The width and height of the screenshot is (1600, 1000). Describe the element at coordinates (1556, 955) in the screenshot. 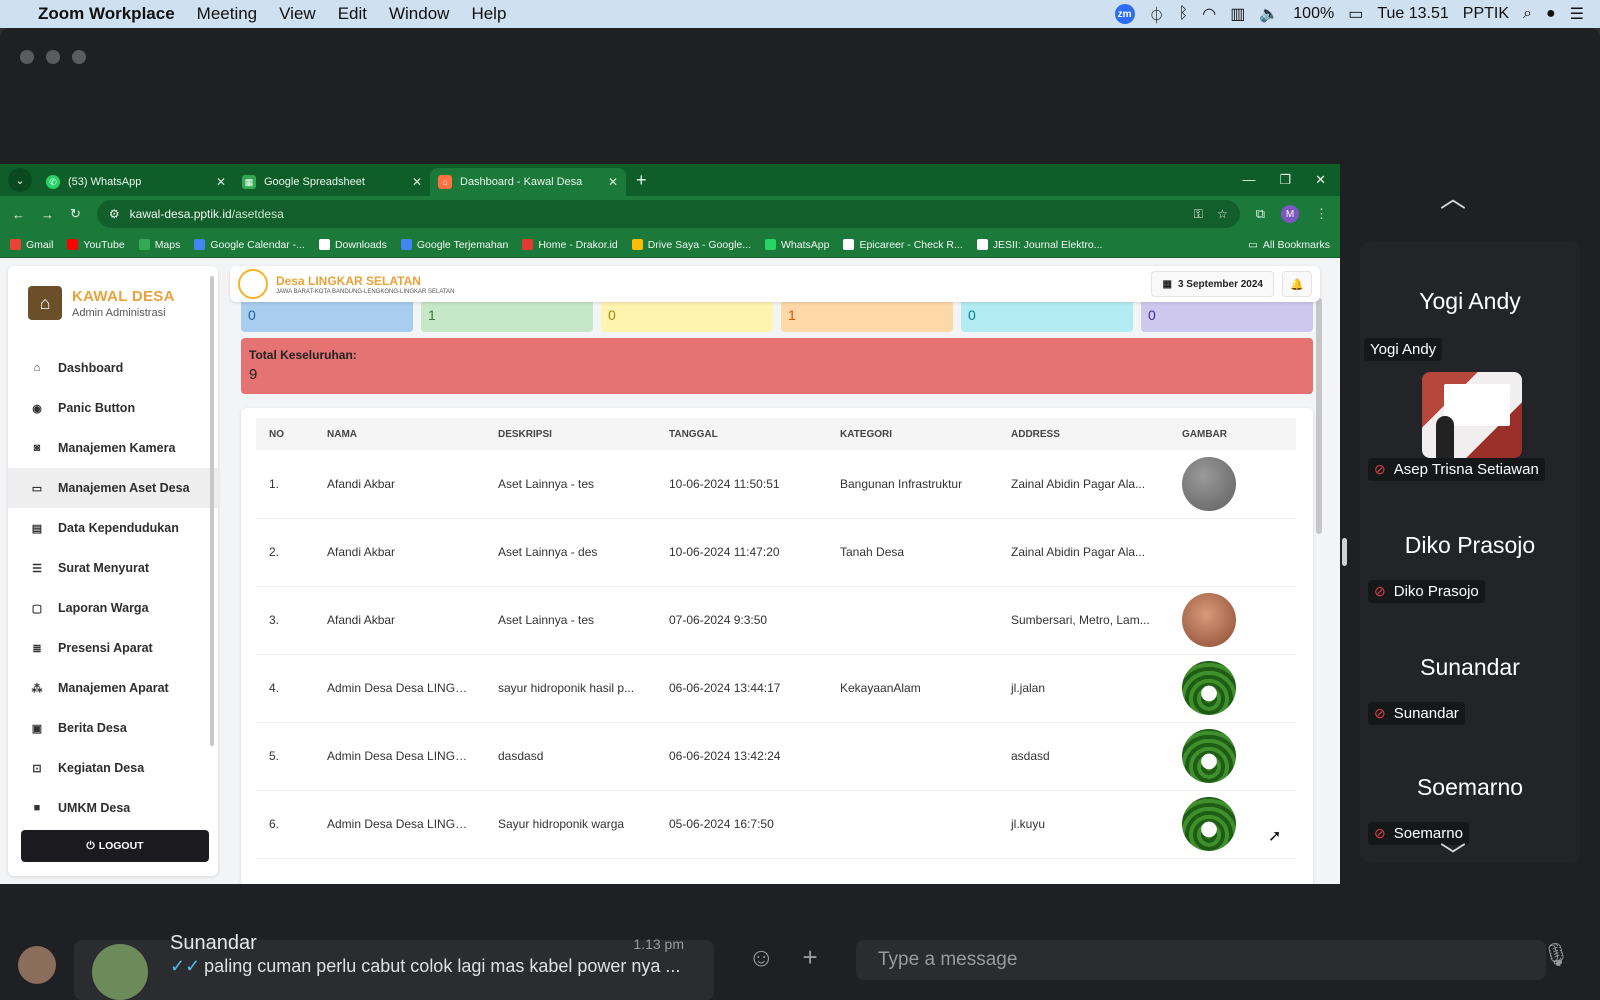

I see `microphone-icon: 🎙` at that location.